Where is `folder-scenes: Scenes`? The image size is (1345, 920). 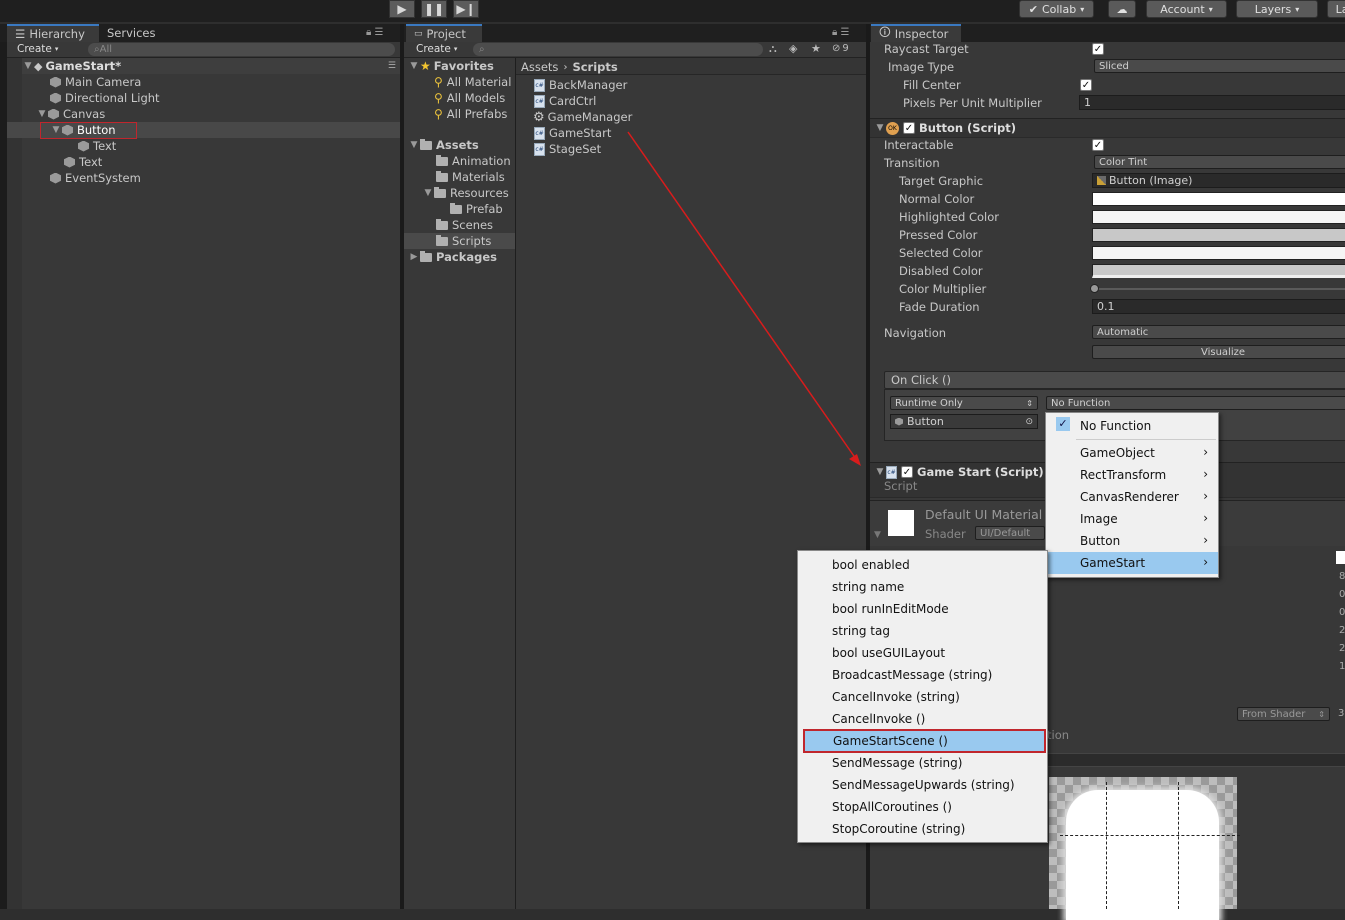
folder-scenes: Scenes is located at coordinates (464, 225).